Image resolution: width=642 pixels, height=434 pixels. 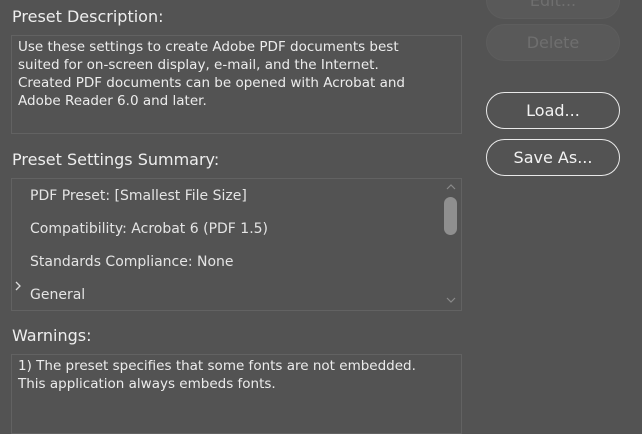 I want to click on summary-item-general: General, so click(x=57, y=295).